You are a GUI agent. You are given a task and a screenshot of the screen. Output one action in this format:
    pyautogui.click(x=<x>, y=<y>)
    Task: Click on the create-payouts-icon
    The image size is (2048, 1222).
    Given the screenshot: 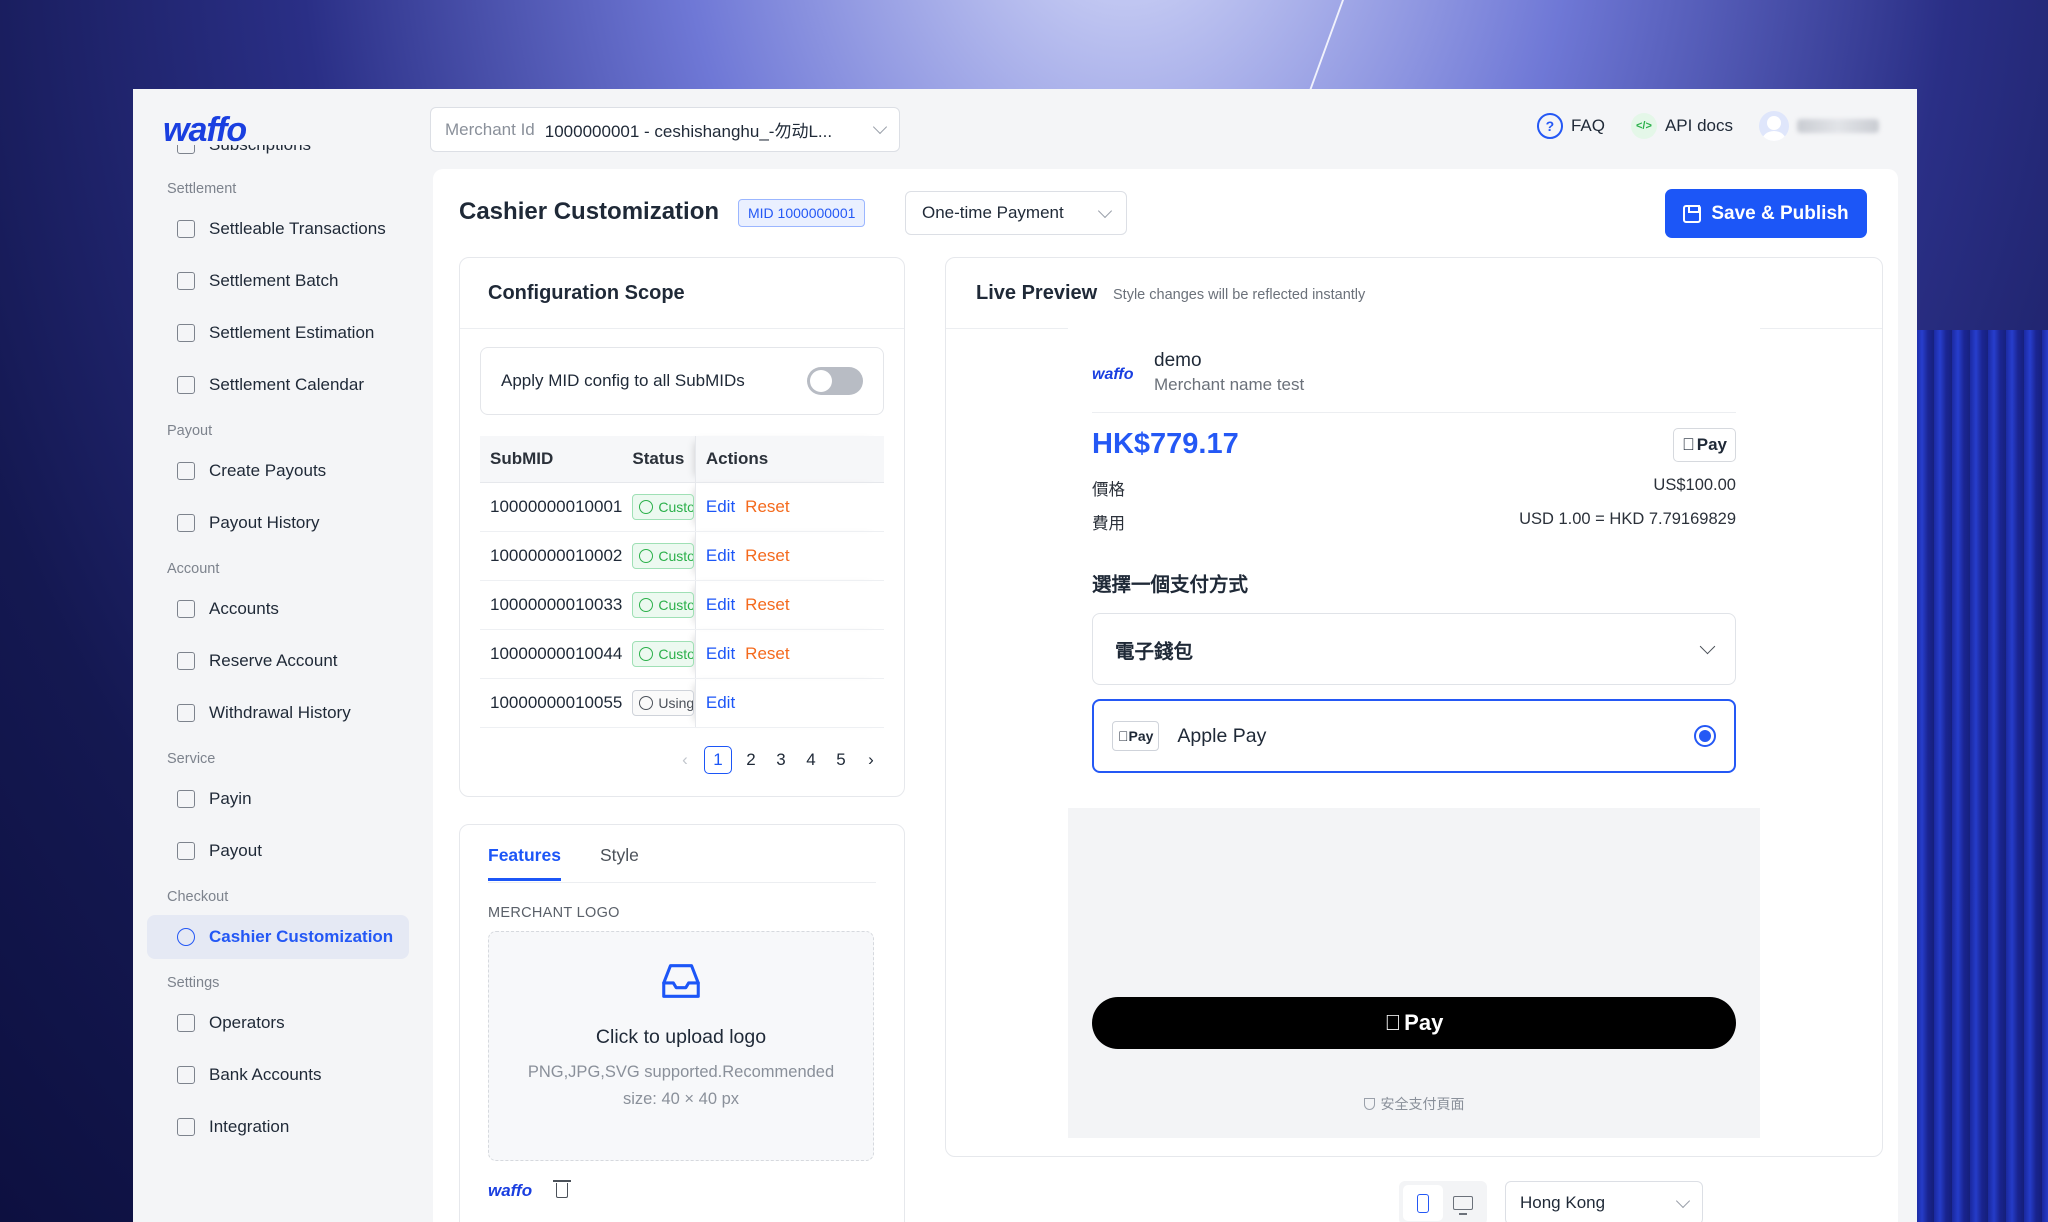 What is the action you would take?
    pyautogui.click(x=186, y=471)
    